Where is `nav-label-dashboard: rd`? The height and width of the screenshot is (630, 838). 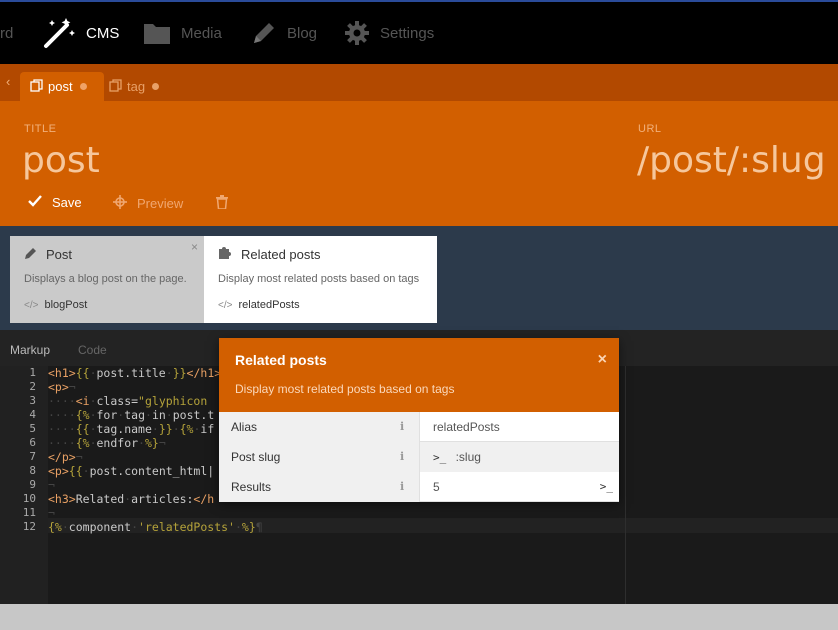
nav-label-dashboard: rd is located at coordinates (7, 33).